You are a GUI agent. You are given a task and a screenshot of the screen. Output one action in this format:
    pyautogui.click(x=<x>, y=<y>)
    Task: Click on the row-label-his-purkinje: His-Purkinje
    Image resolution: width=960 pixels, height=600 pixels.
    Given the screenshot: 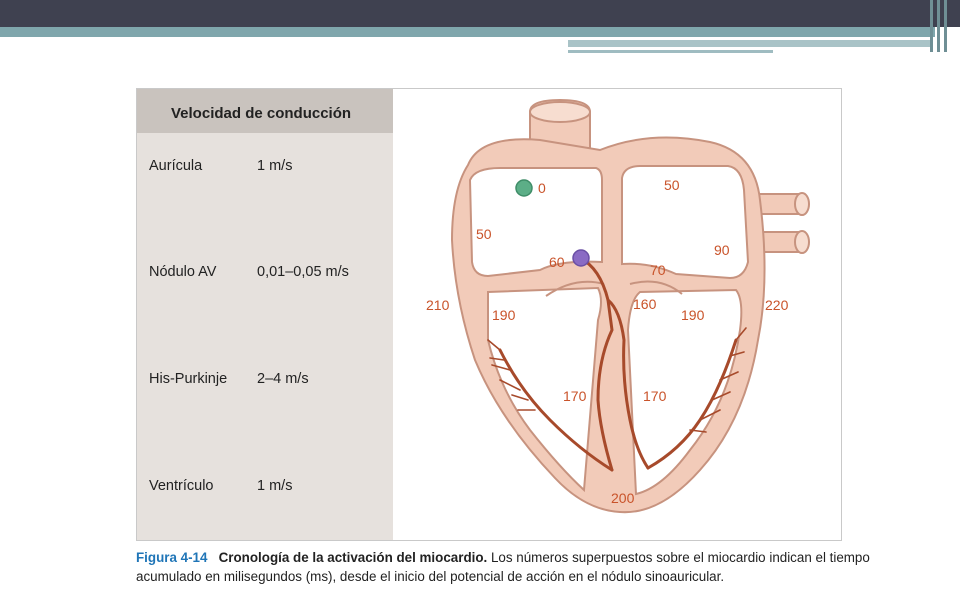 What is the action you would take?
    pyautogui.click(x=188, y=379)
    